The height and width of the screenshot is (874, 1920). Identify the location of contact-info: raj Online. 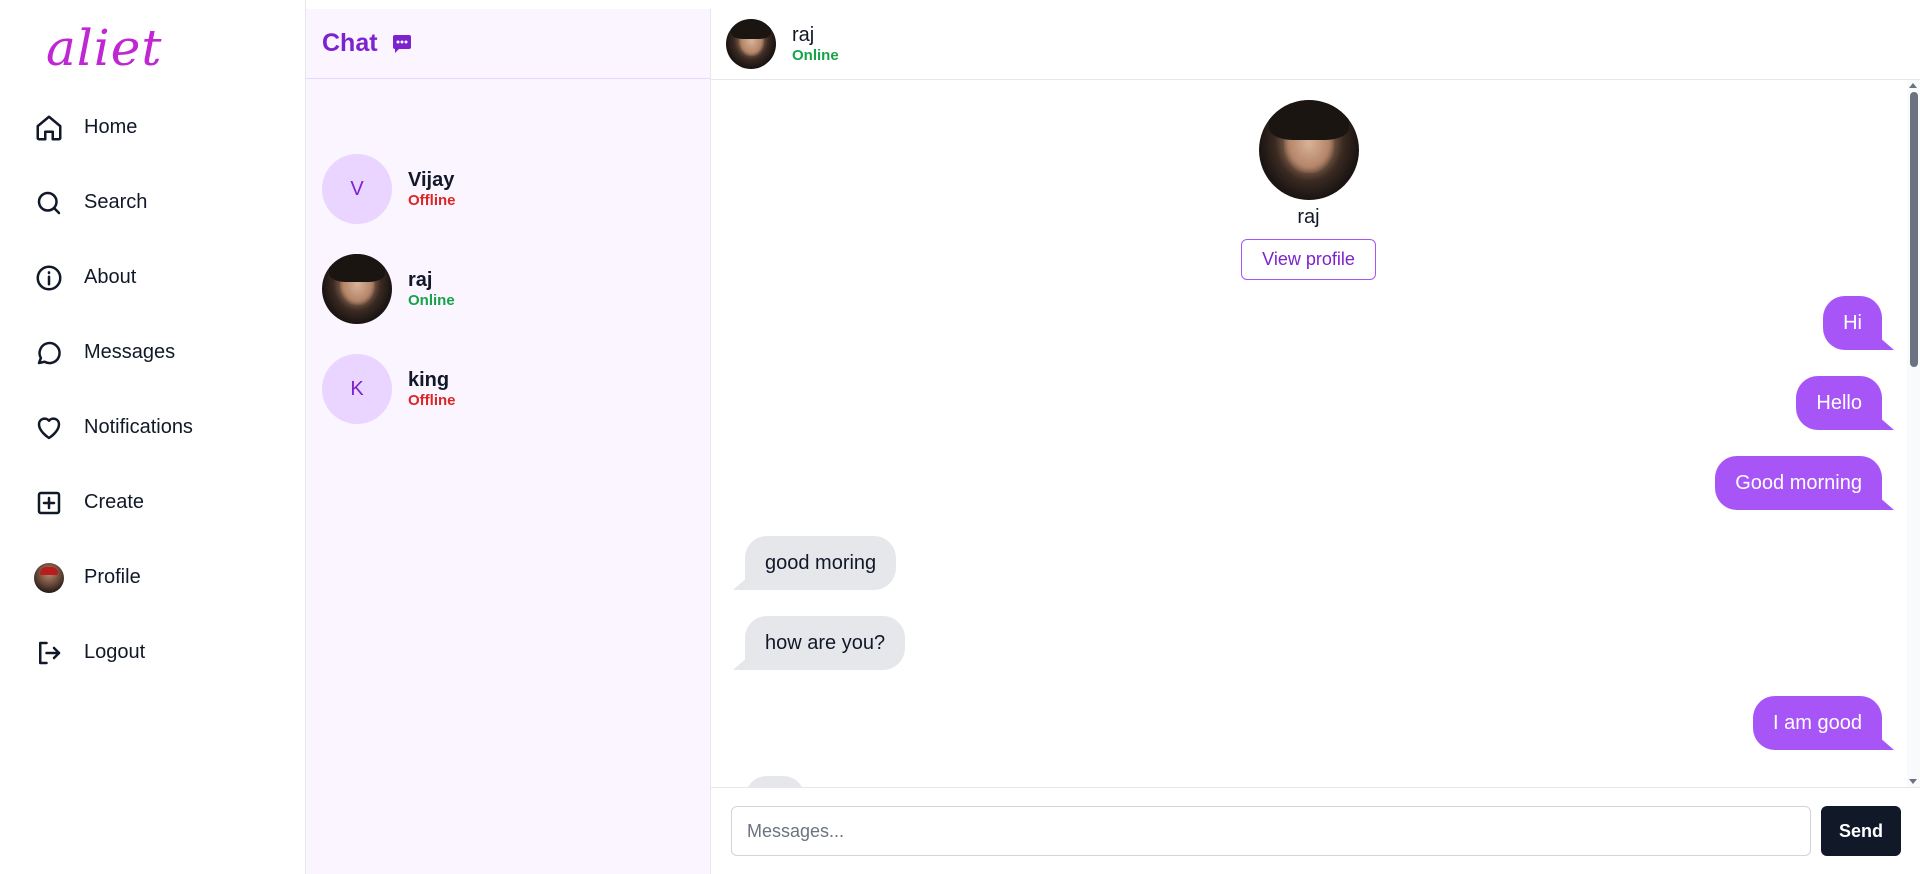
(431, 289).